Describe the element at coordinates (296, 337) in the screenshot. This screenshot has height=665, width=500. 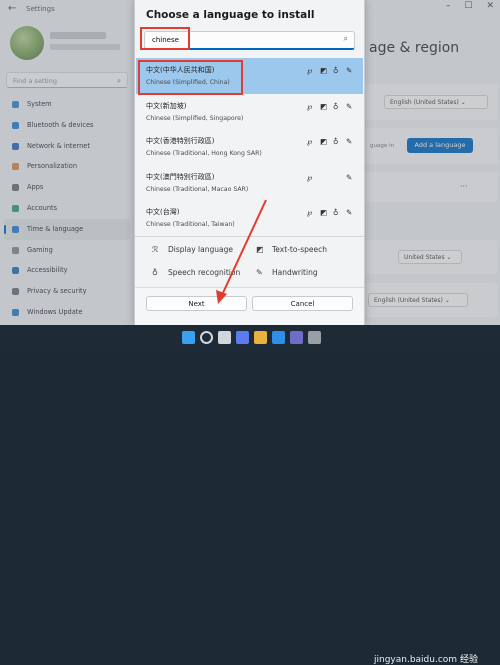
I see `store-icon` at that location.